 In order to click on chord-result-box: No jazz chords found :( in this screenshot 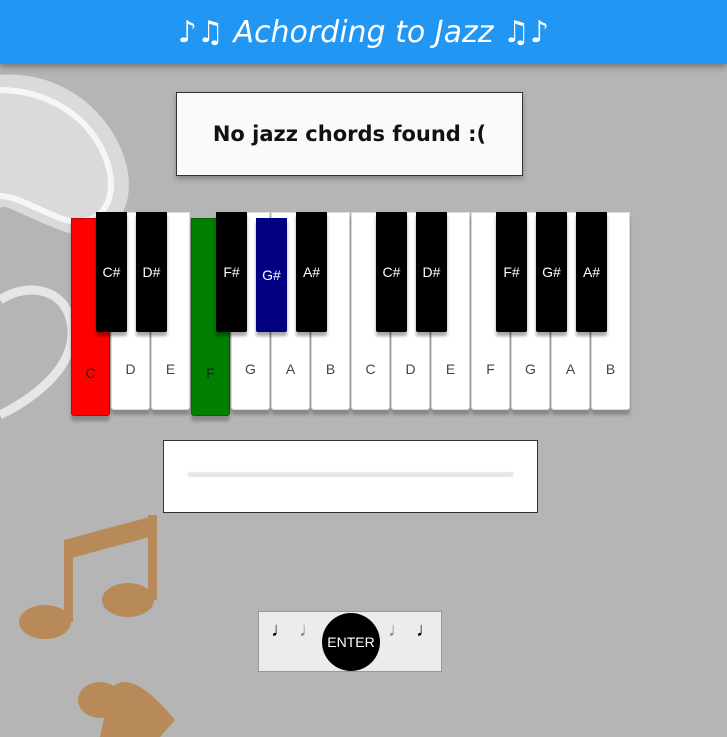, I will do `click(349, 134)`.